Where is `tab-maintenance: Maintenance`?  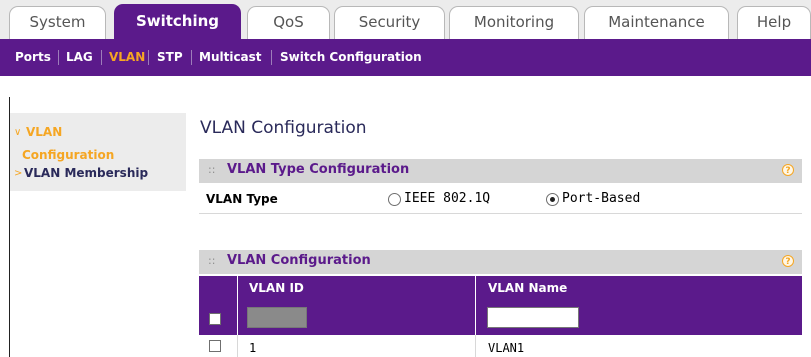 tab-maintenance: Maintenance is located at coordinates (656, 22).